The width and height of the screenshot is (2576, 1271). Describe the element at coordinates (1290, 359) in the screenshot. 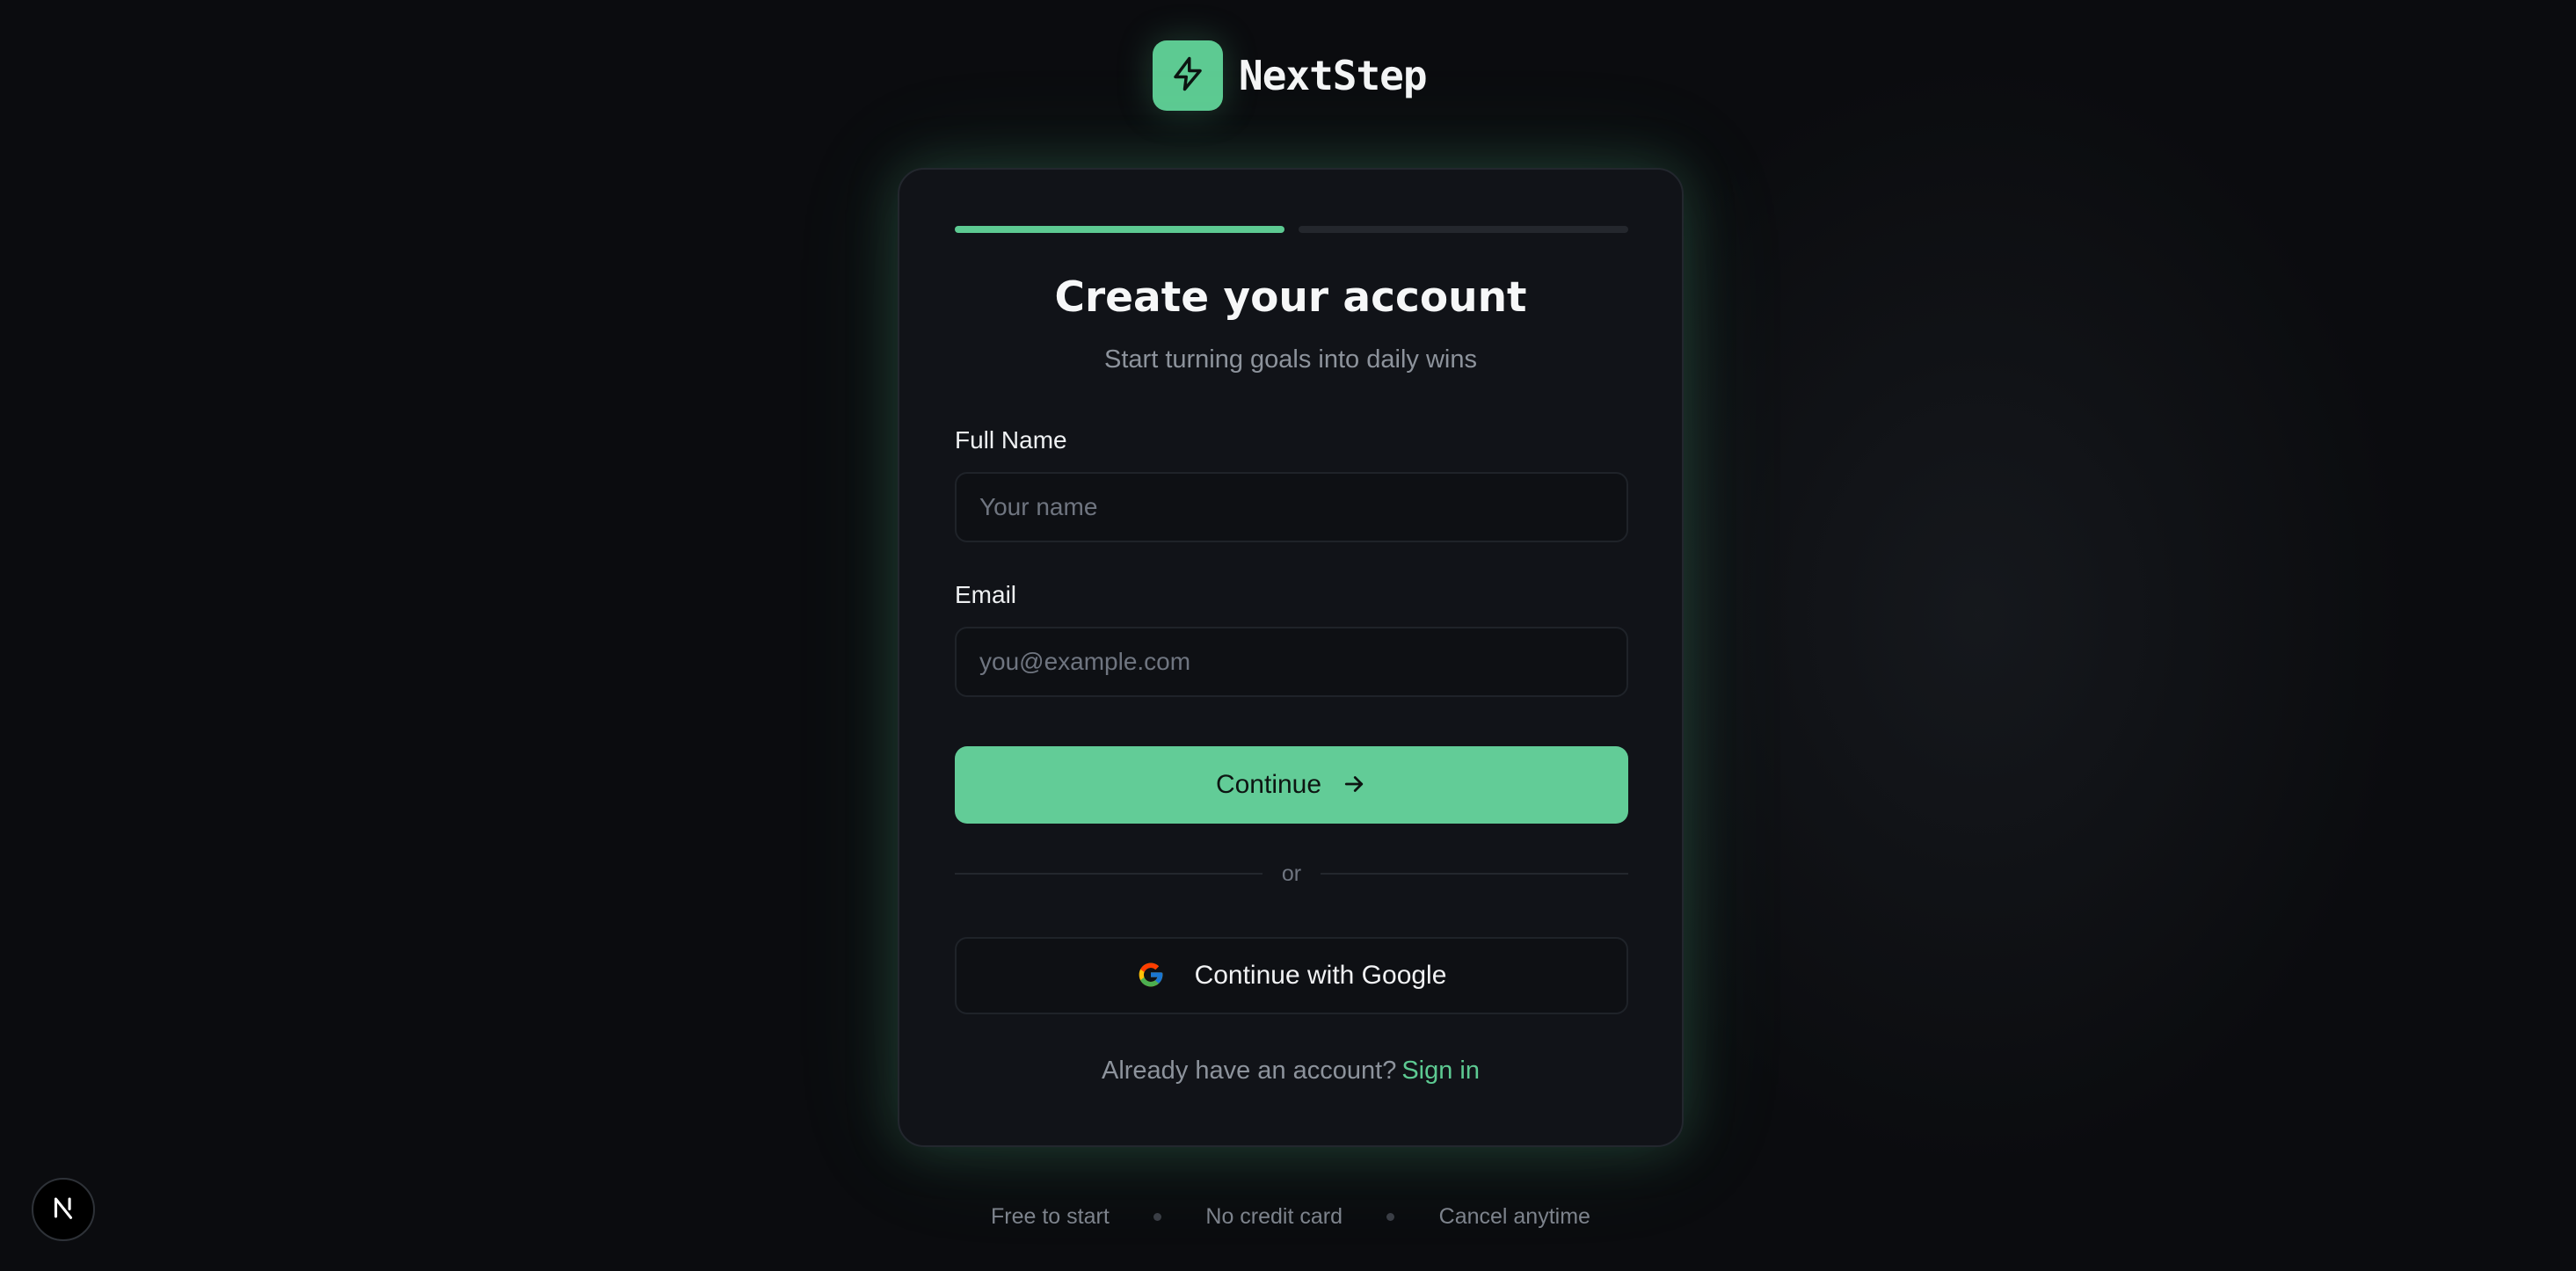

I see `page-subtitle: Start turning goals into daily wins` at that location.